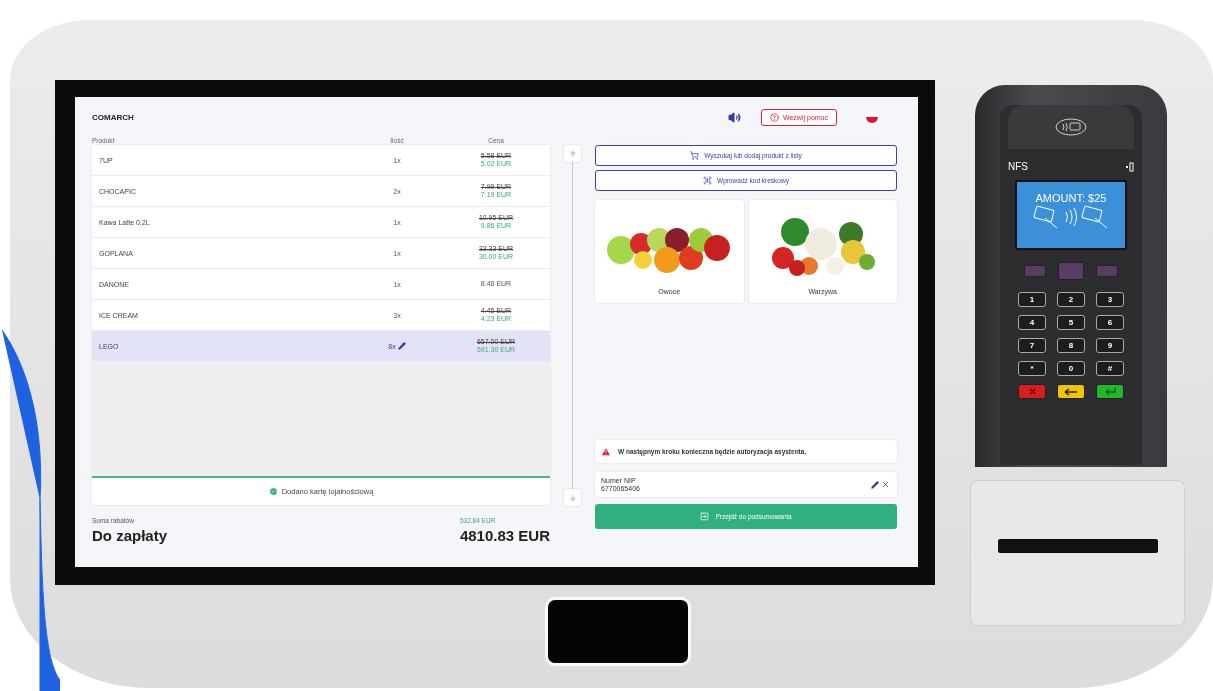  I want to click on arrow-down-icon, so click(572, 497).